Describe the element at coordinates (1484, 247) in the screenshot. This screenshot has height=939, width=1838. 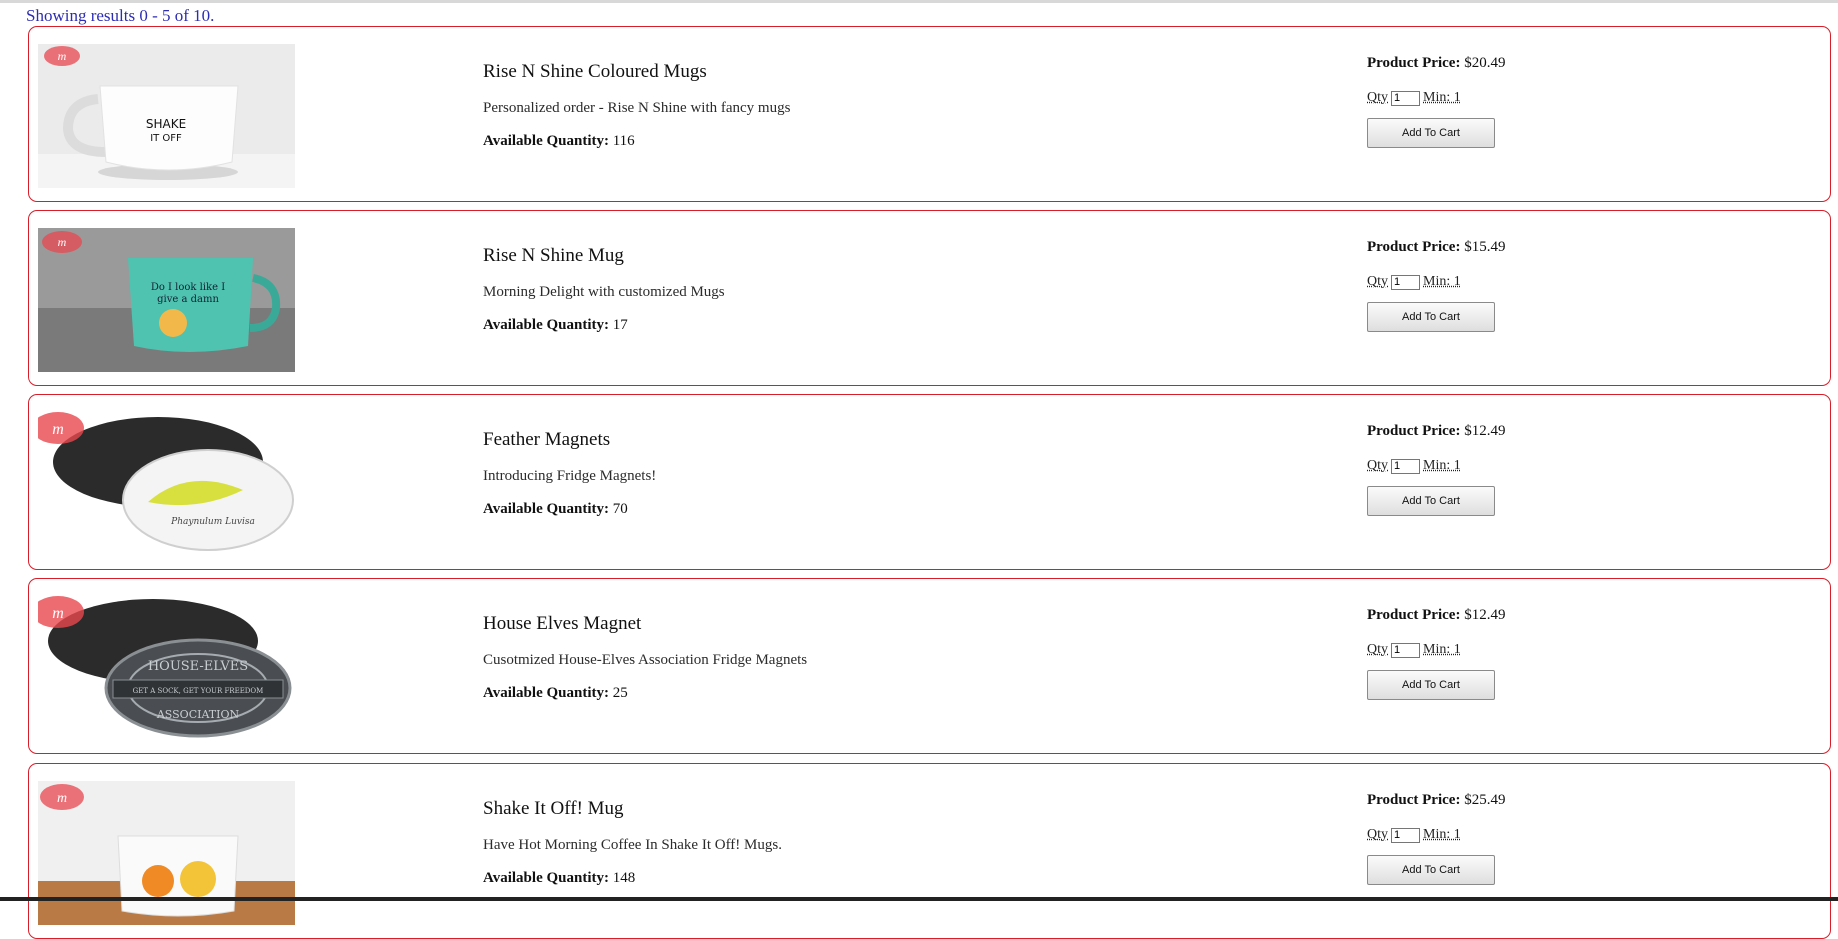
I see `price-value: $15.49` at that location.